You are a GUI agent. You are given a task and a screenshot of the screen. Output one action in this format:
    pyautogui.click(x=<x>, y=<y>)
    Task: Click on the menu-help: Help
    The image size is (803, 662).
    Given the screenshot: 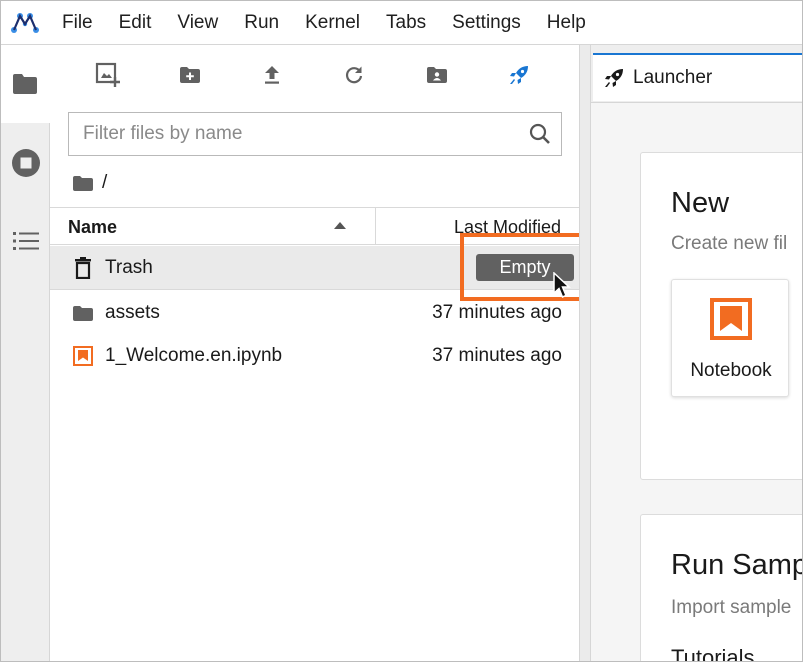 What is the action you would take?
    pyautogui.click(x=566, y=23)
    